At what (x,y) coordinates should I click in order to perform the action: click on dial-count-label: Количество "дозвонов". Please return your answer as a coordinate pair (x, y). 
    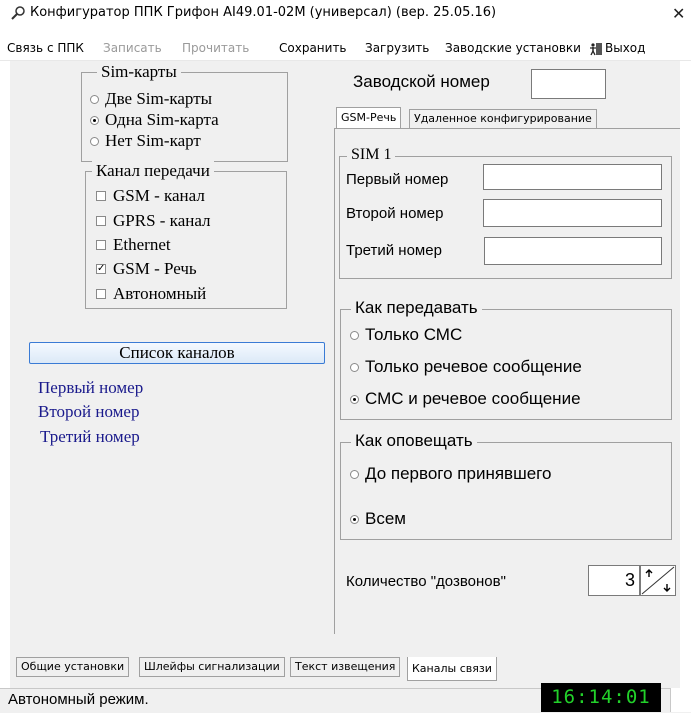
    Looking at the image, I should click on (426, 581).